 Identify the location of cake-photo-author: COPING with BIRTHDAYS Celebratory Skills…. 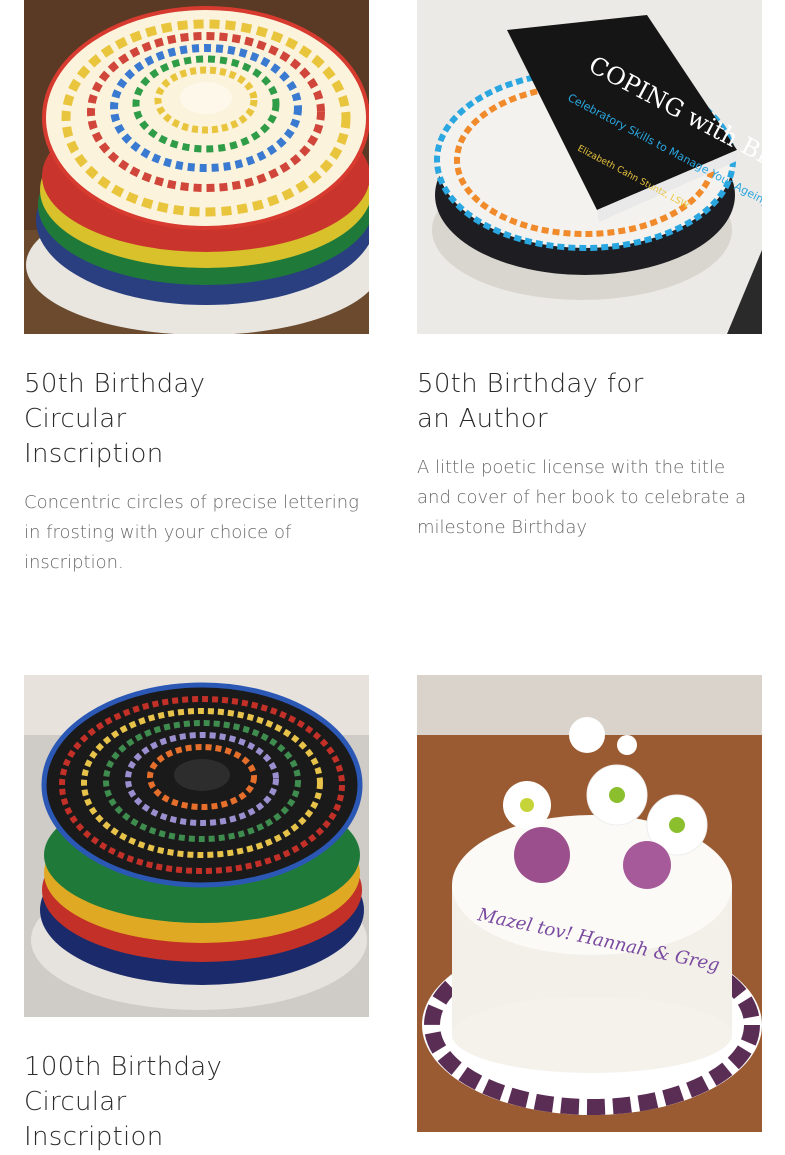
(589, 167).